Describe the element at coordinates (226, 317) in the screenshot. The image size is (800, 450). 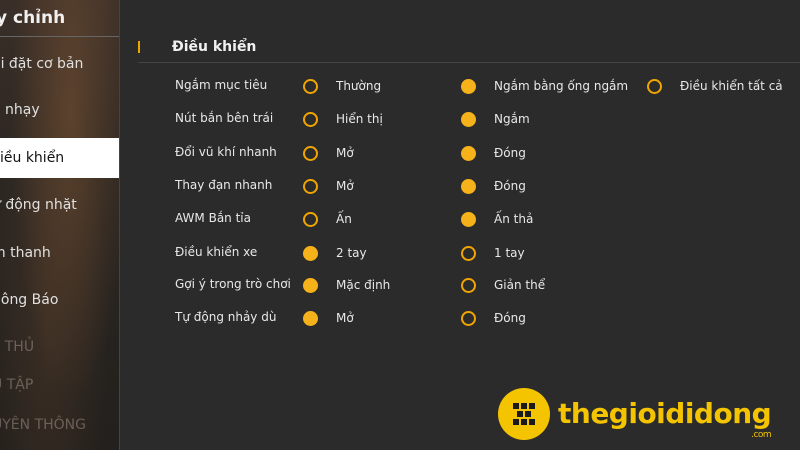
I see `setting-label: Tự động nhảy dù` at that location.